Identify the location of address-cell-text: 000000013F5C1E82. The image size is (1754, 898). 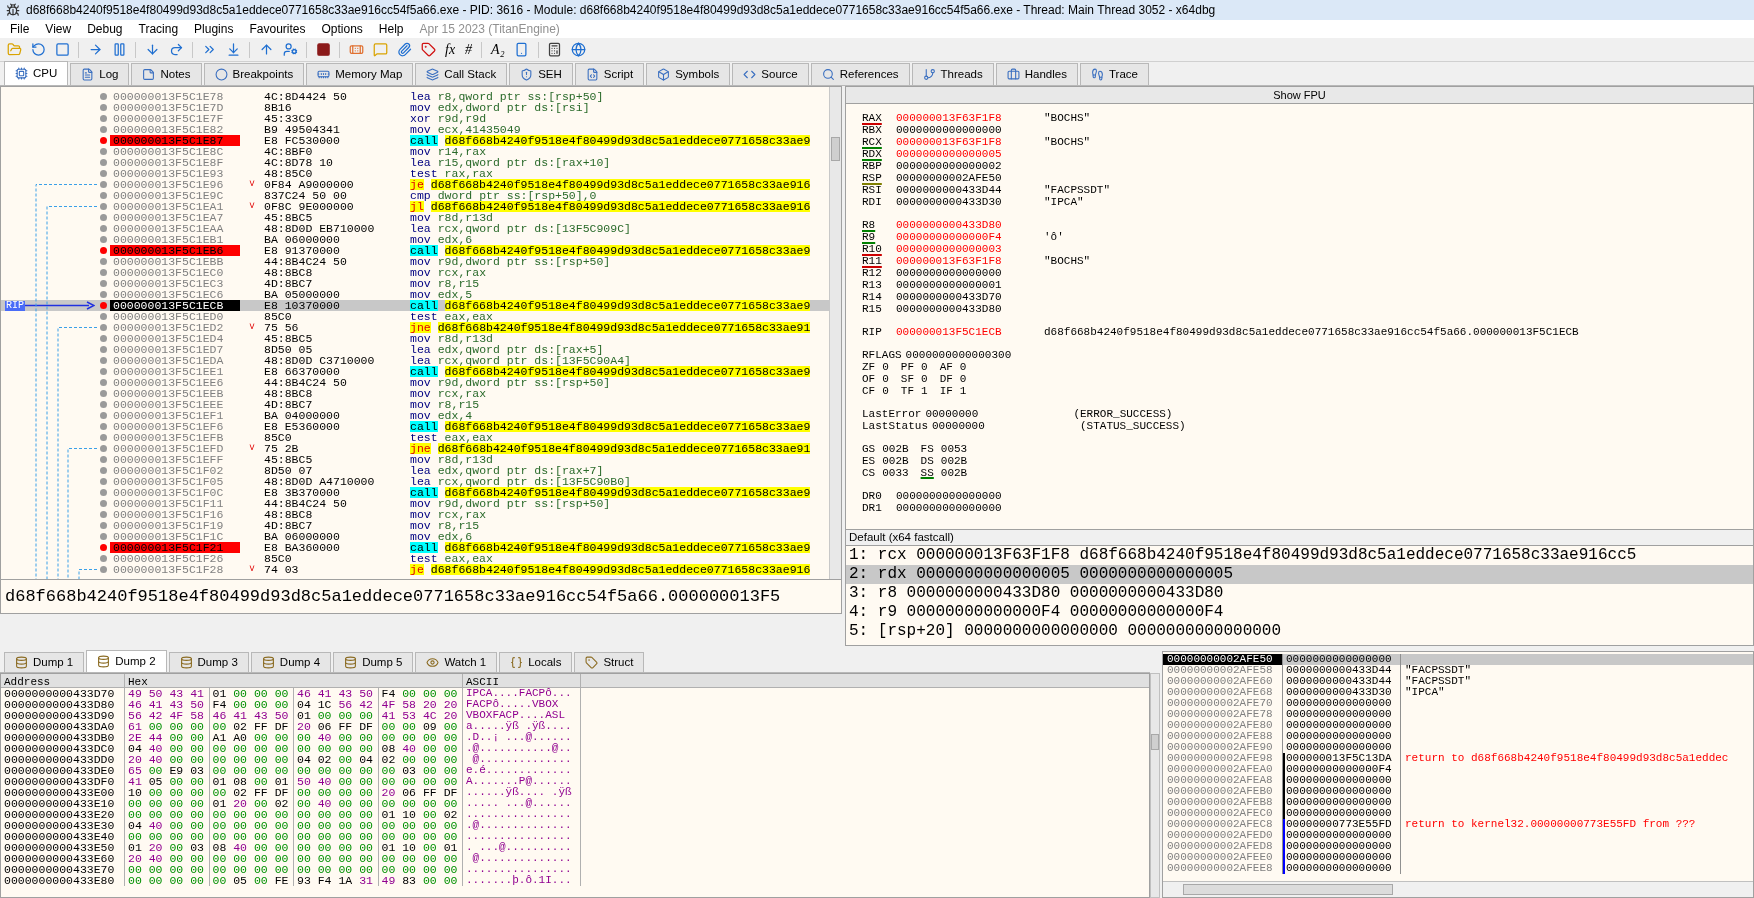
(168, 129).